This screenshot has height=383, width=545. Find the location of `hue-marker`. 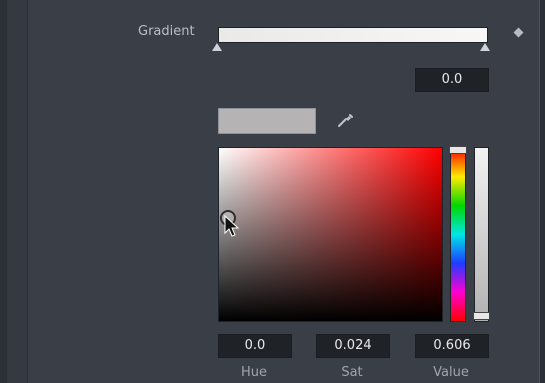

hue-marker is located at coordinates (458, 150).